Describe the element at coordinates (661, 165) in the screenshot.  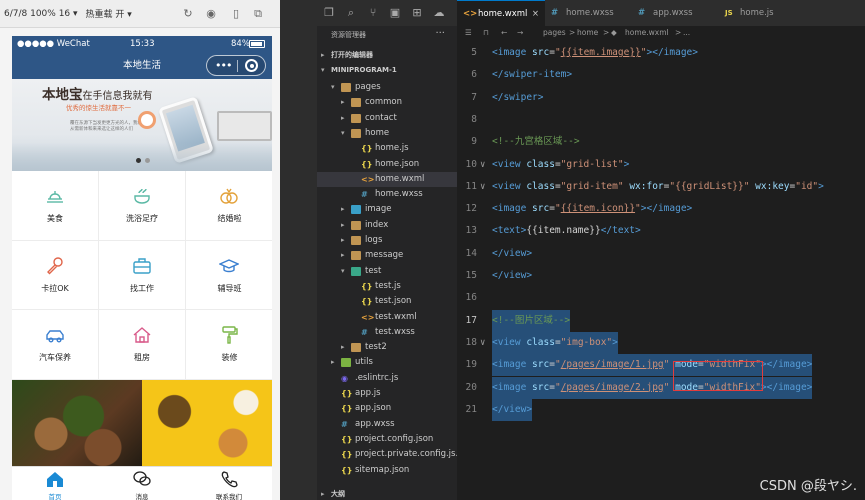
I see `code-line: 10 ∨ <view class="grid-list">` at that location.